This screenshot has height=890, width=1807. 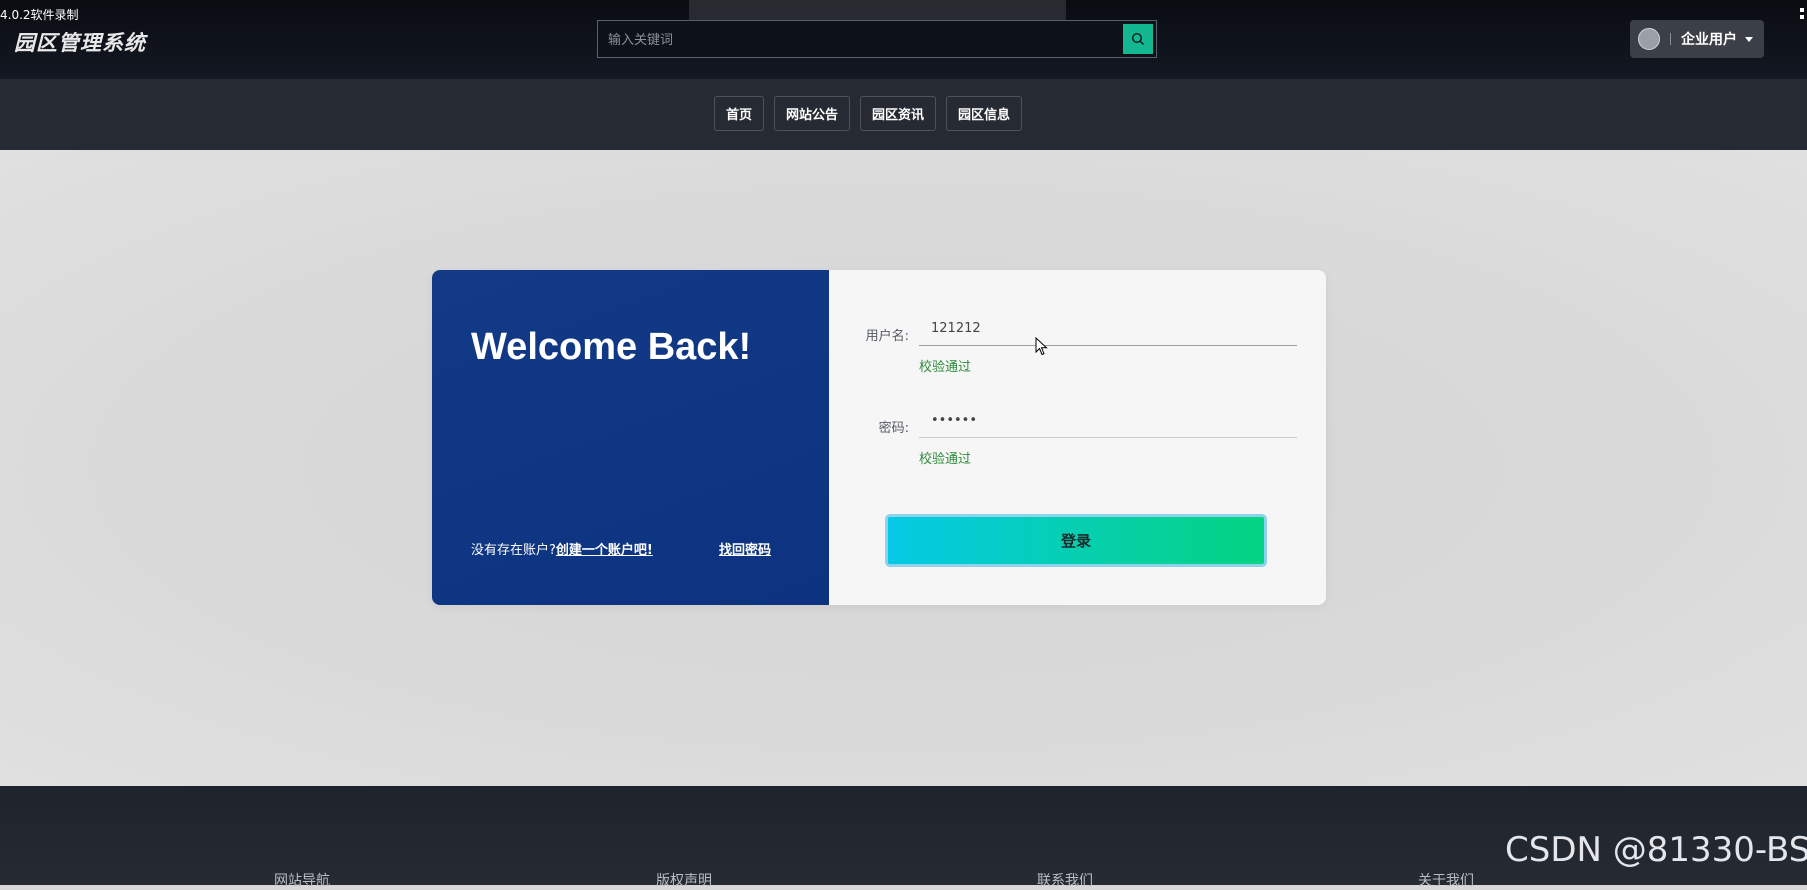 What do you see at coordinates (1649, 39) in the screenshot?
I see `avatar` at bounding box center [1649, 39].